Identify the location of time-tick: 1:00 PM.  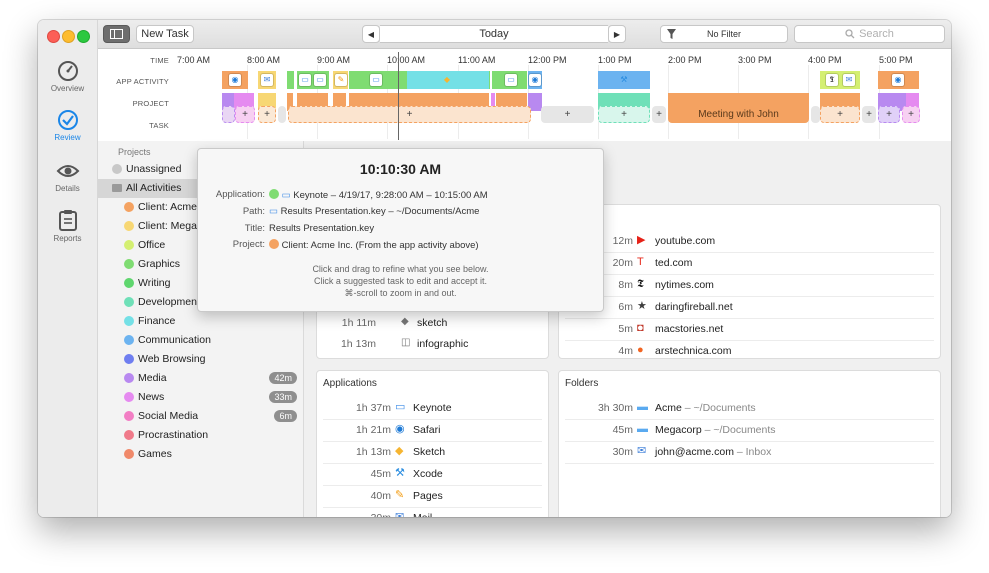
(615, 60).